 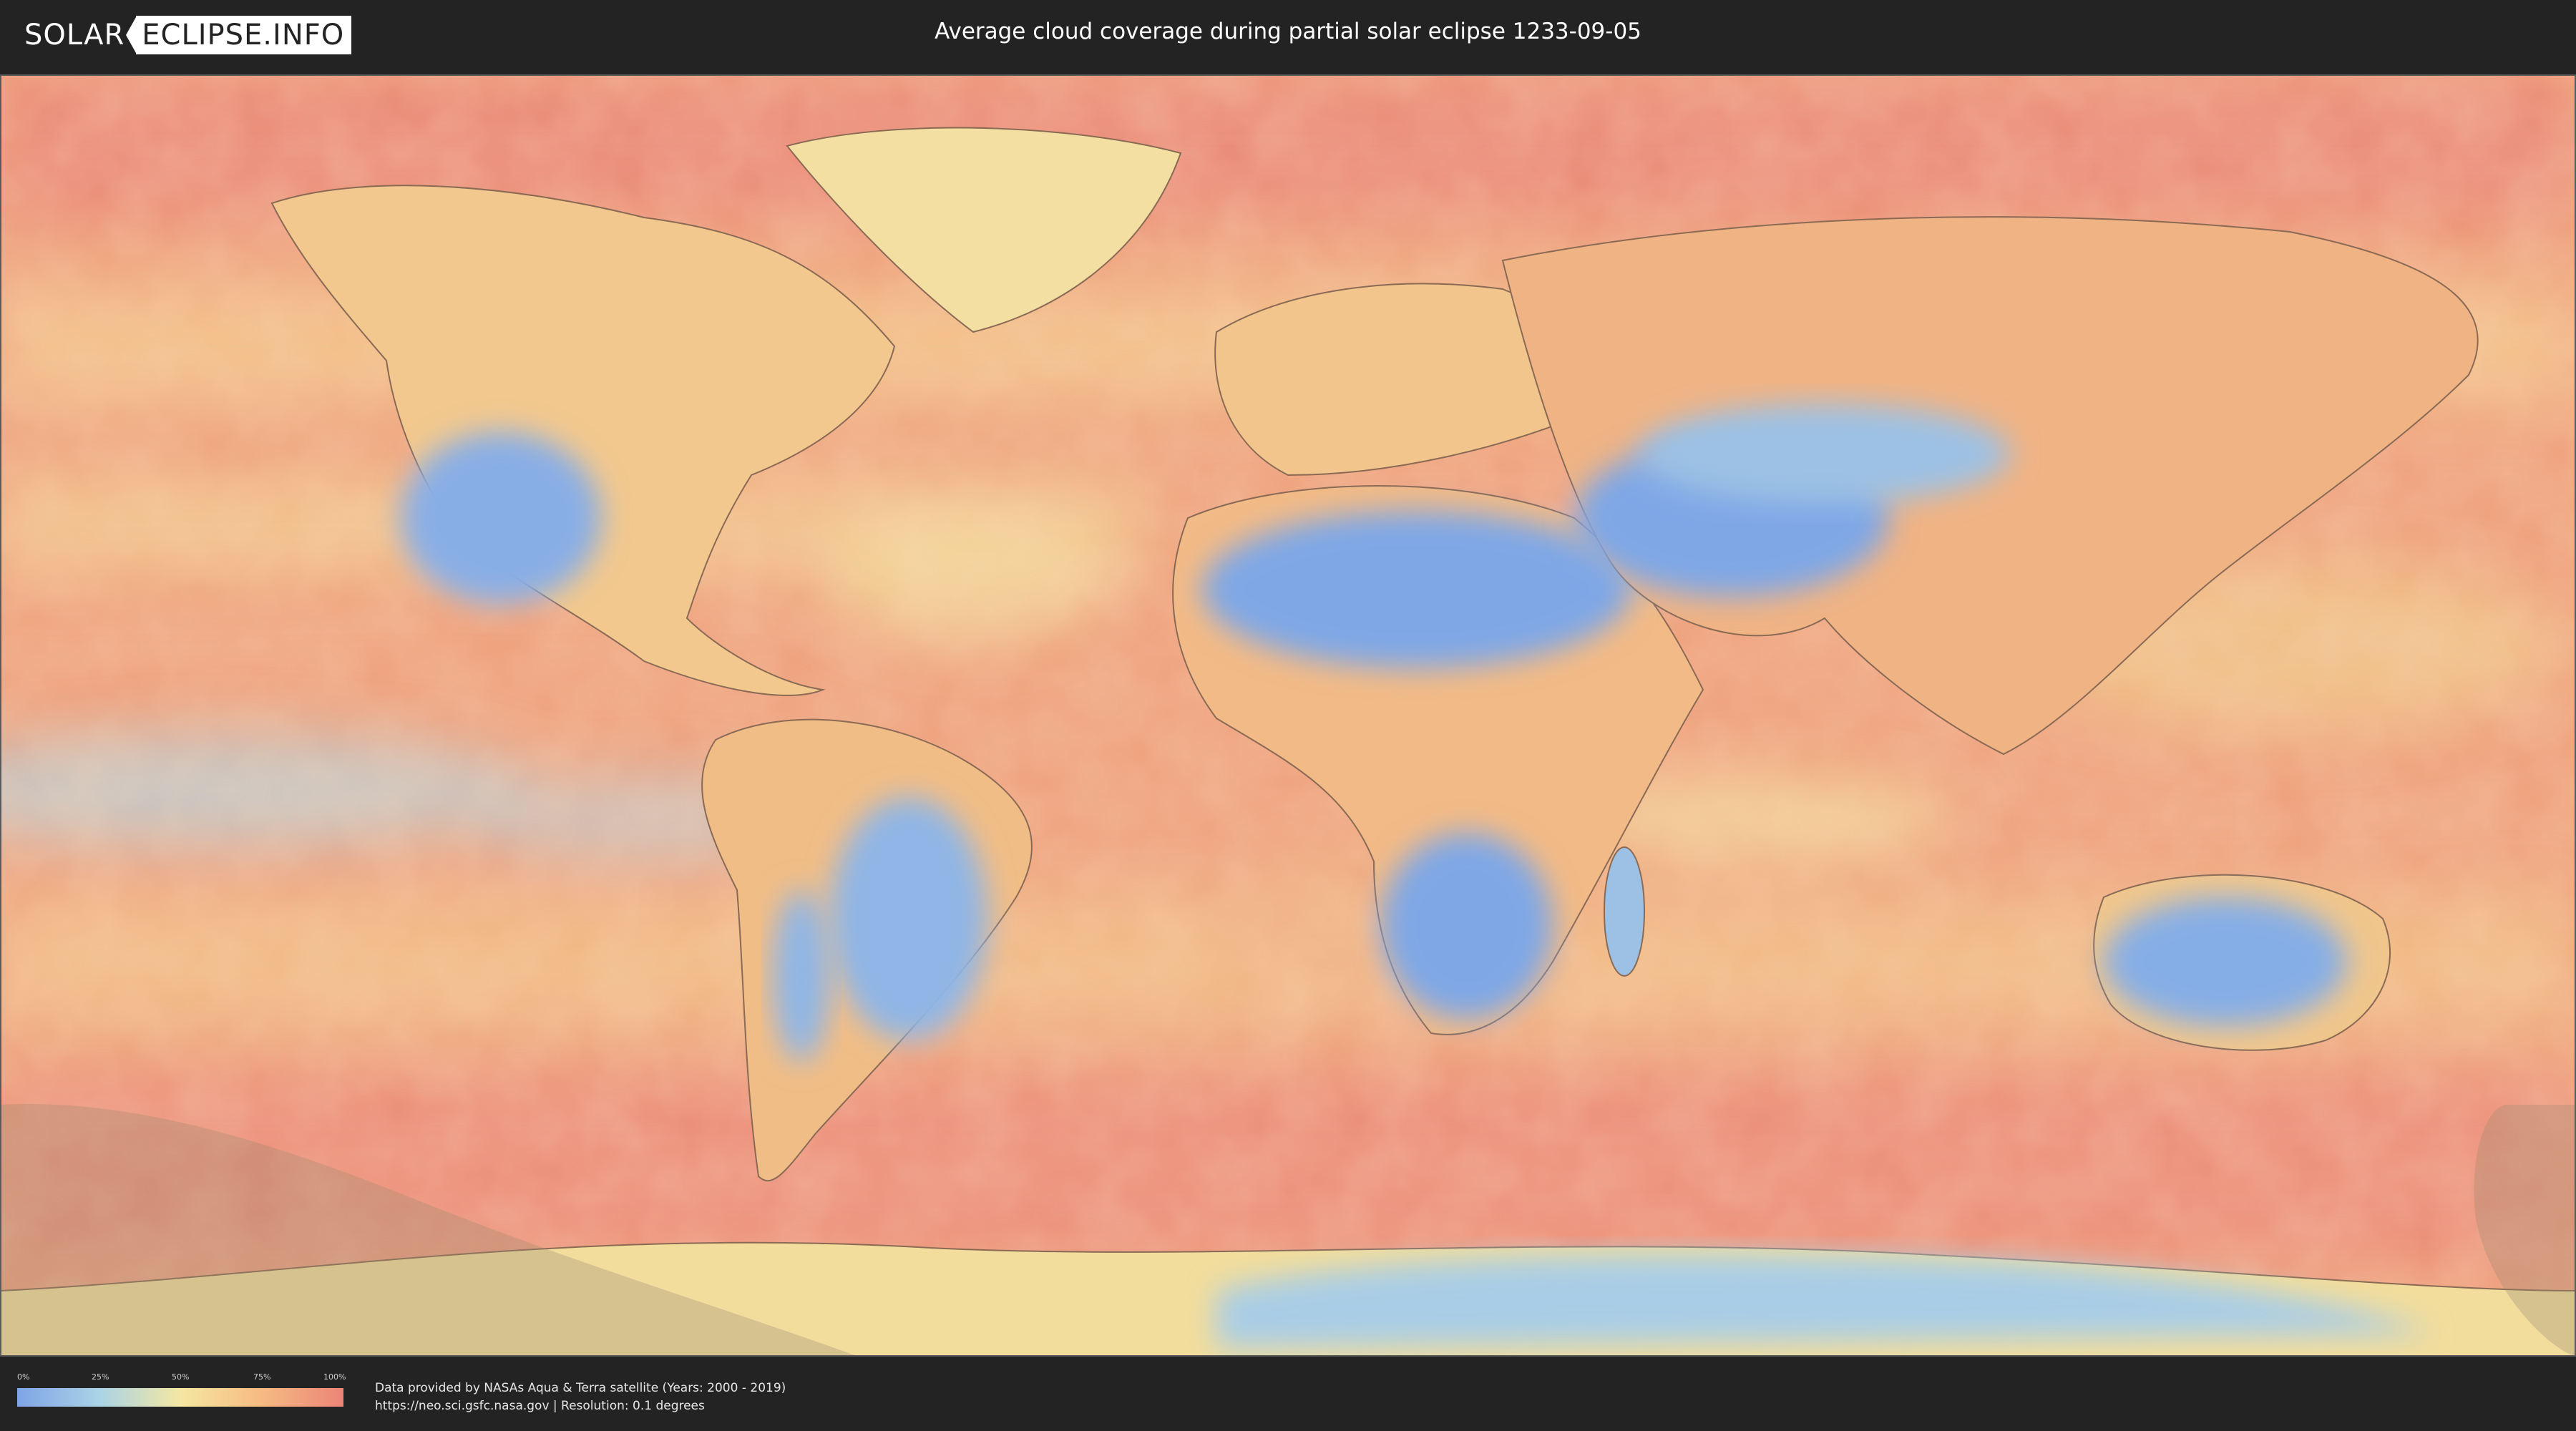 I want to click on color-legend: 0% 25% 50% 75% 100%, so click(x=181, y=1389).